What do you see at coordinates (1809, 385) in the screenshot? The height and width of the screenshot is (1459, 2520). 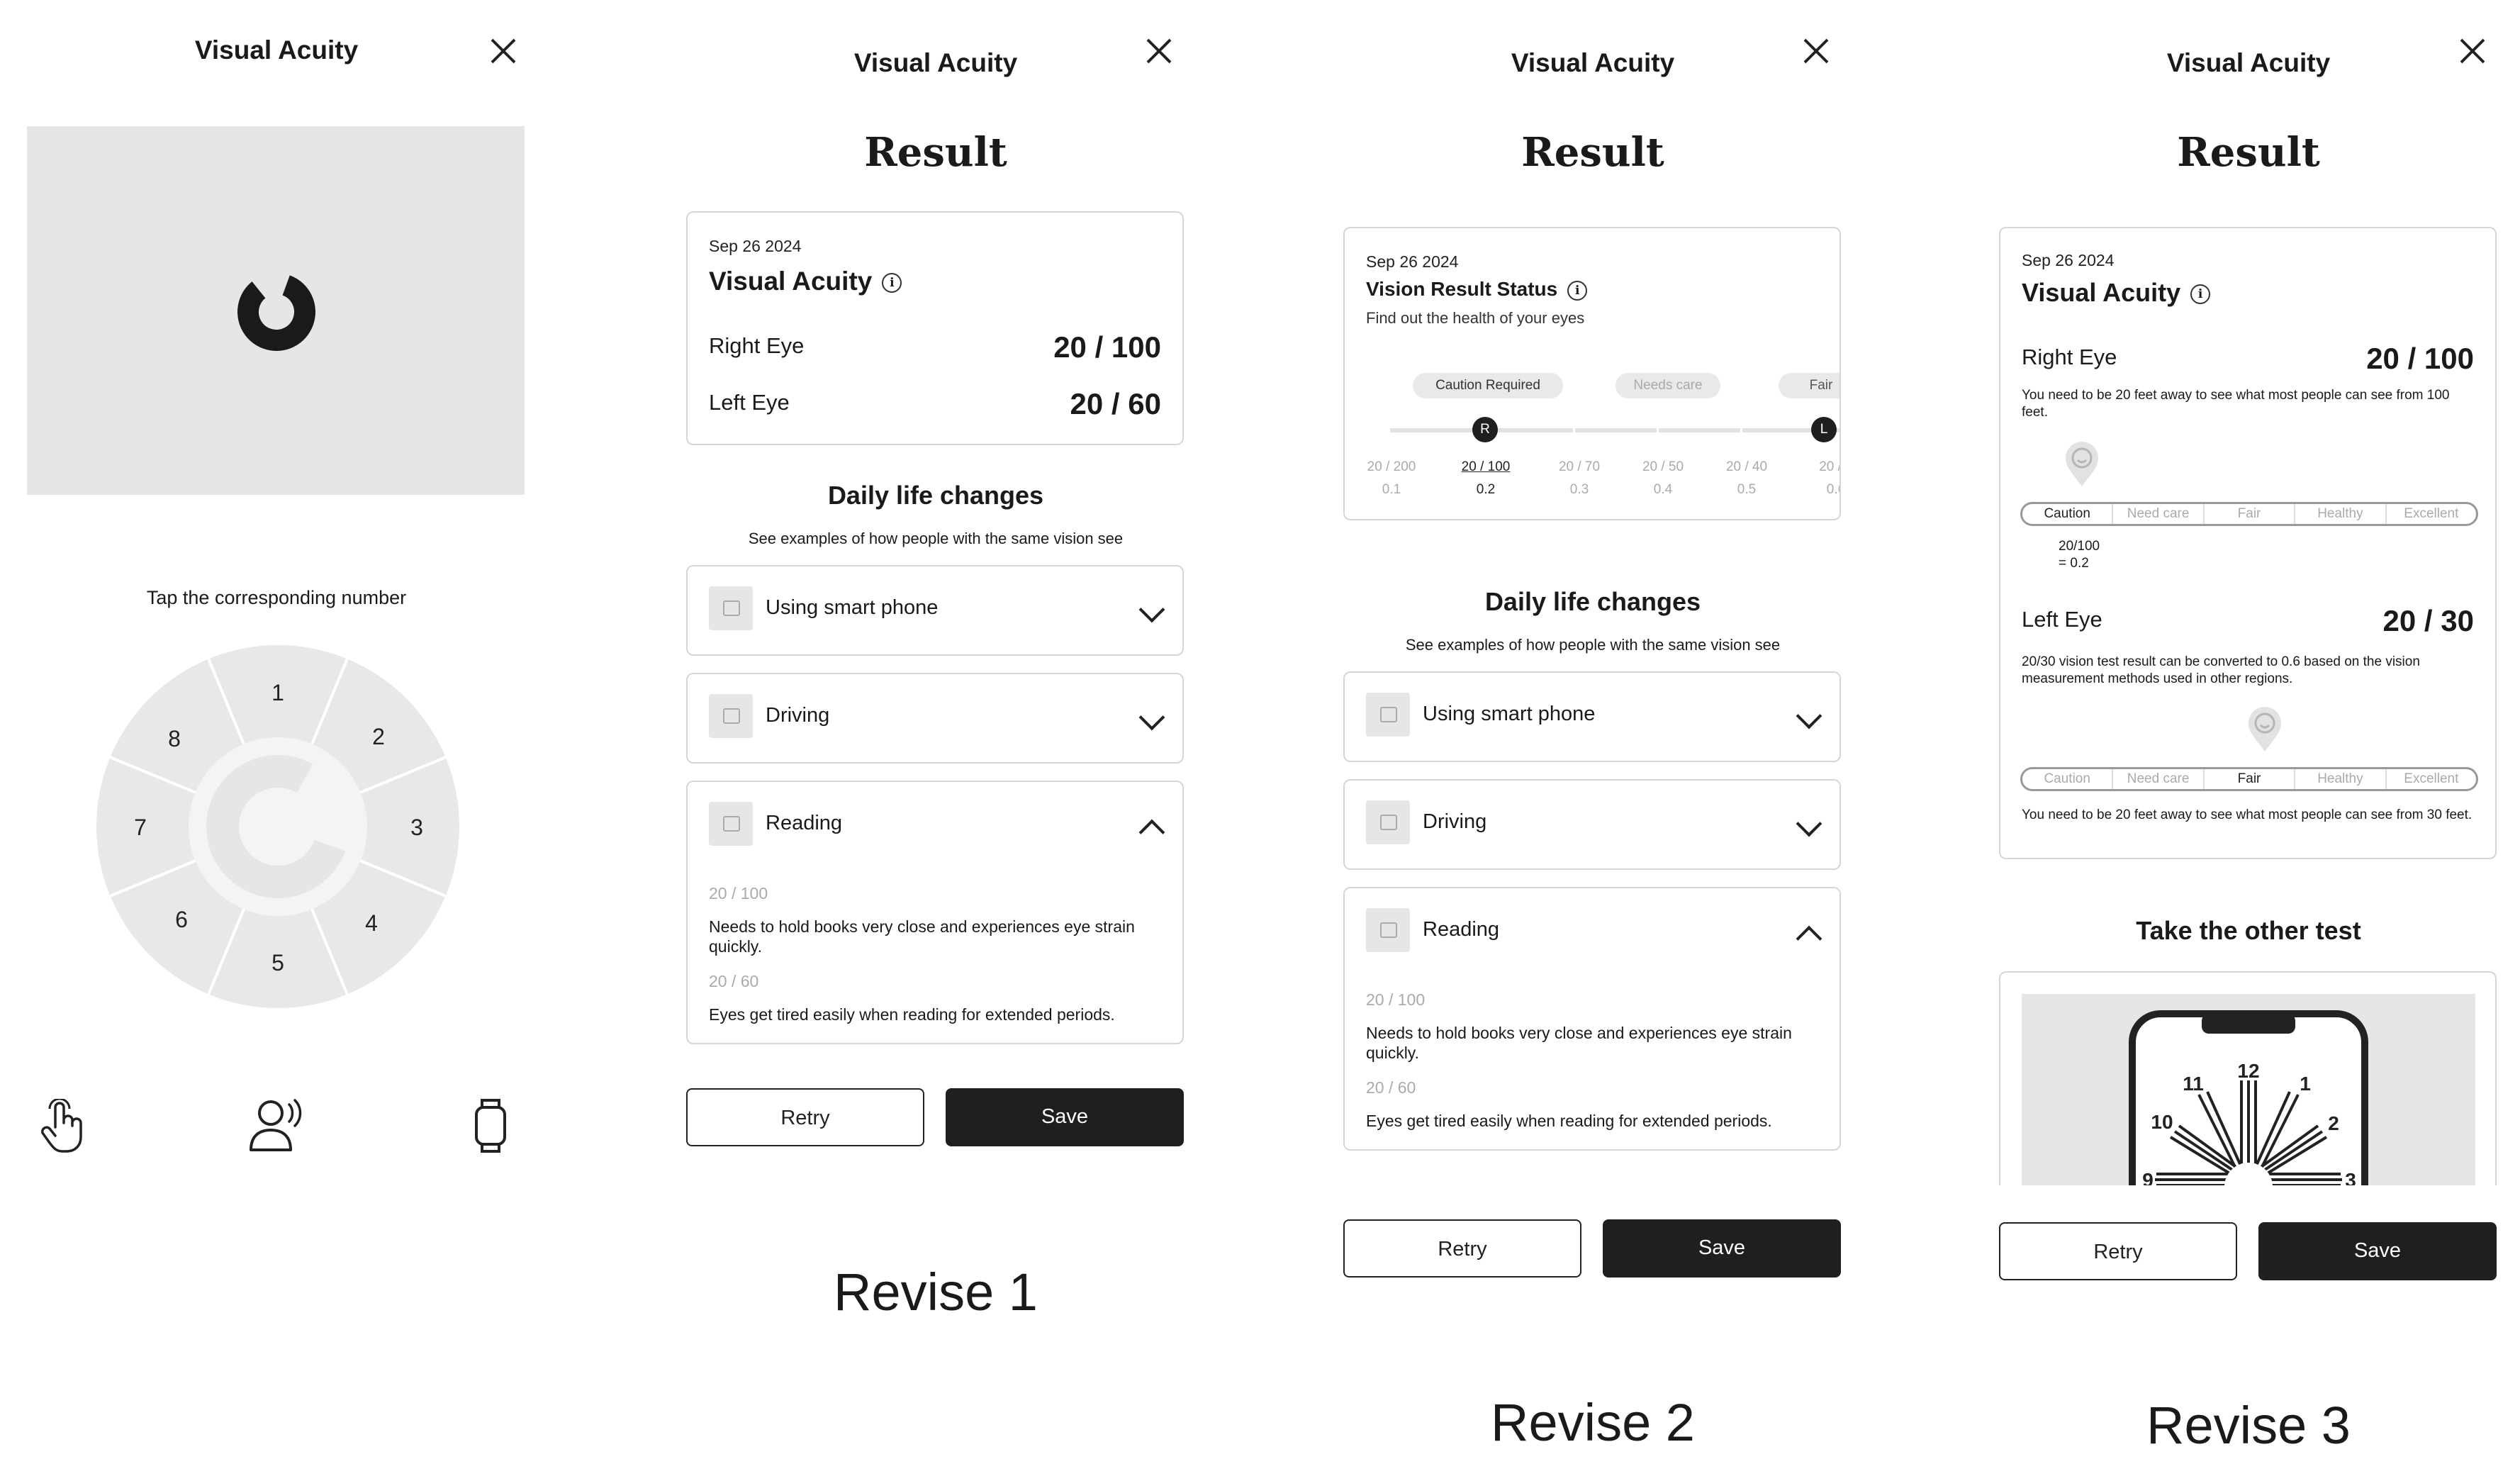 I see `pill-fair: Fair` at bounding box center [1809, 385].